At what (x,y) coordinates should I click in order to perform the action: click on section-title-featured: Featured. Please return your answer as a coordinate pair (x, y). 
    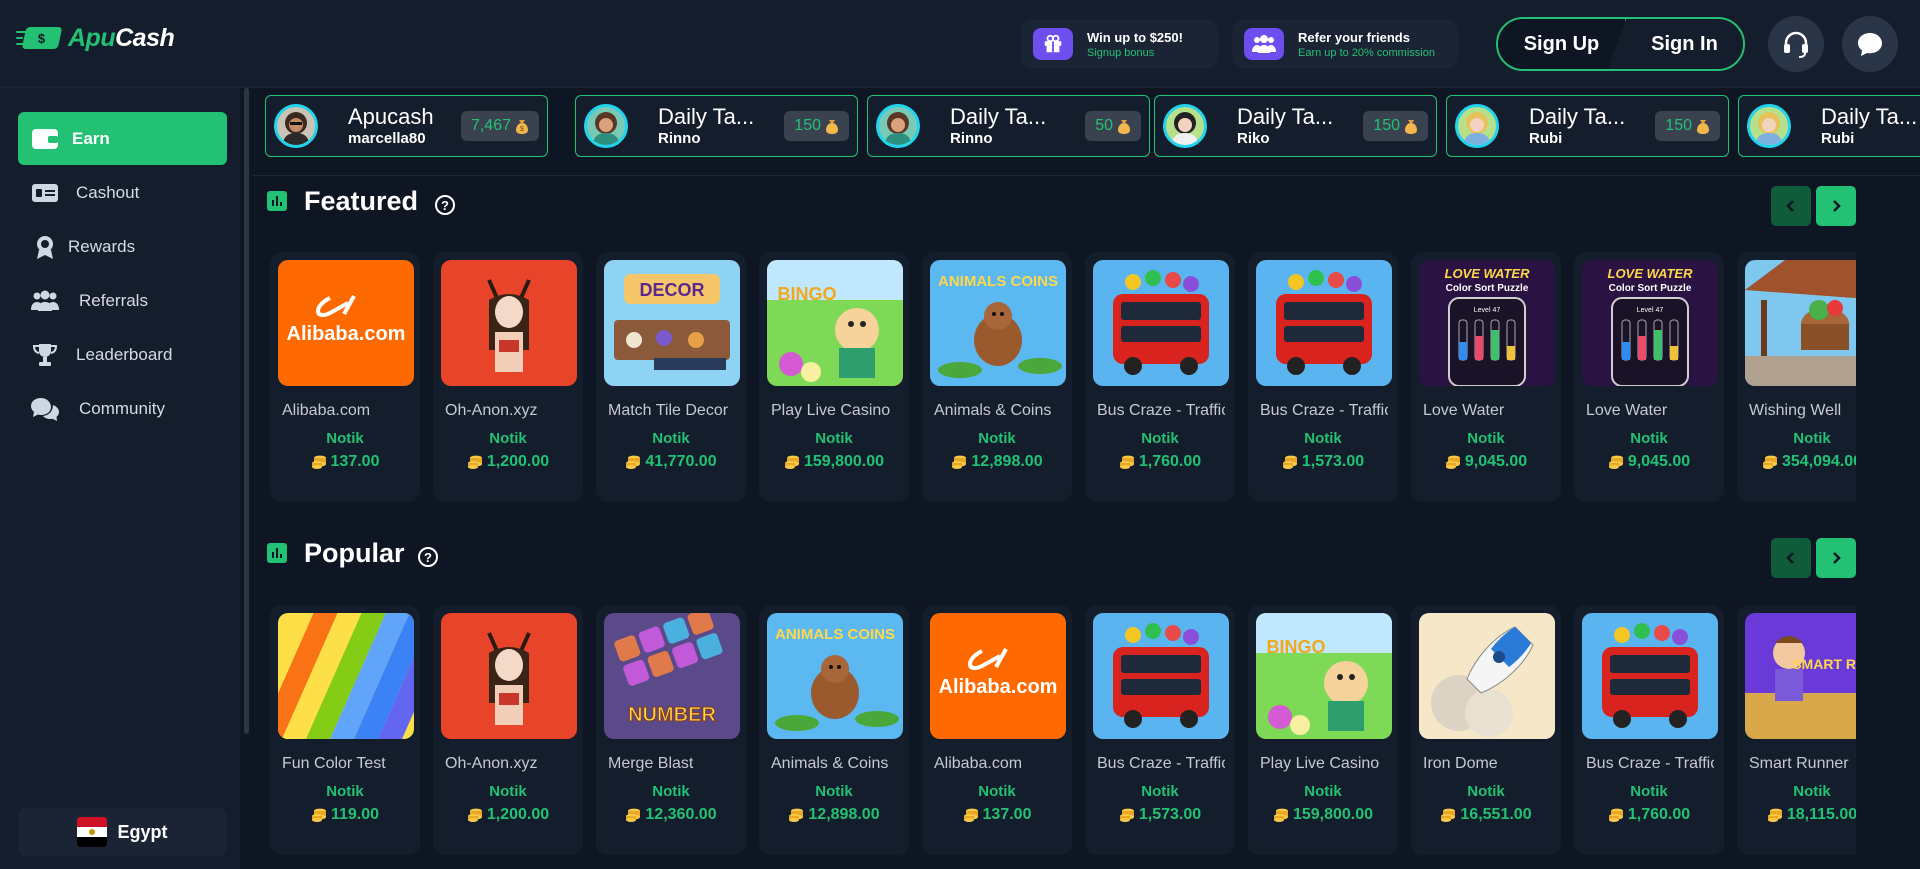
    Looking at the image, I should click on (361, 201).